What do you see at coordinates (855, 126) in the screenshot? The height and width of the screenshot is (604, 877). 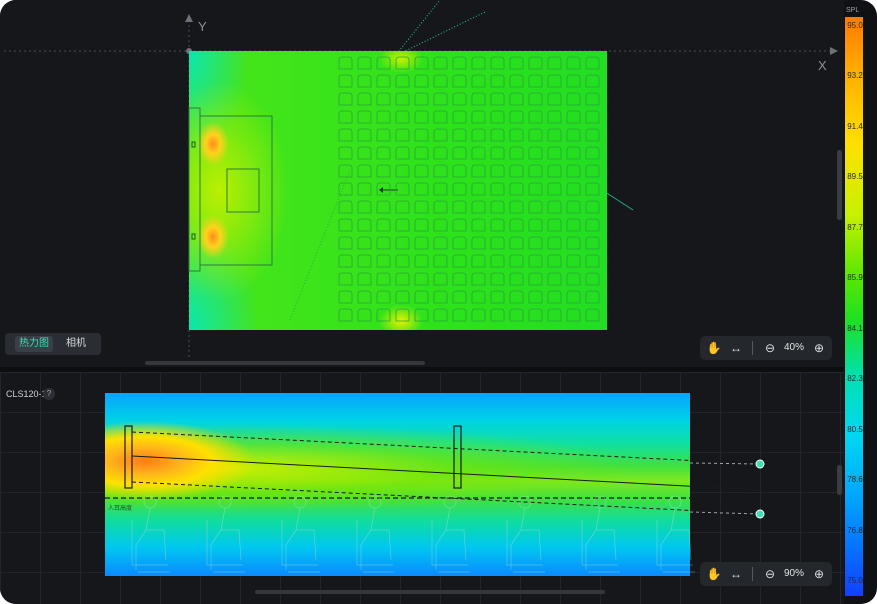 I see `legend-tick: 91.4` at bounding box center [855, 126].